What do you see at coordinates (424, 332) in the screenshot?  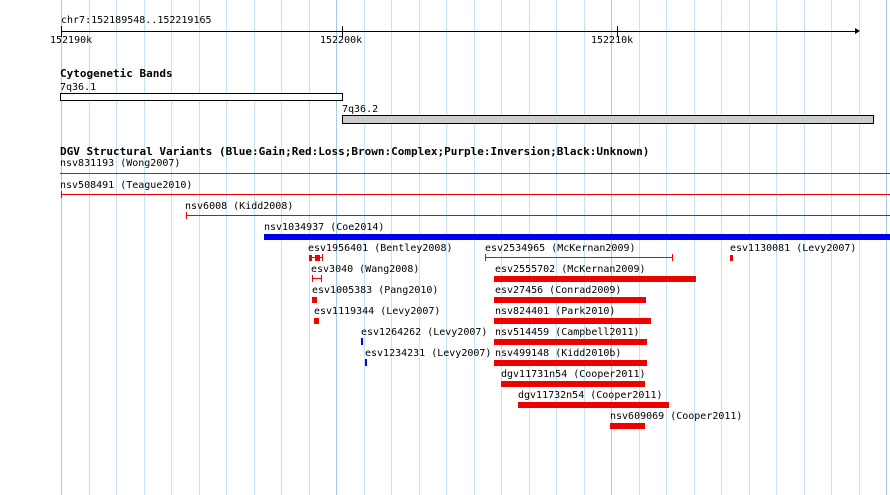 I see `variant-label: esv1264262 (Levy2007)` at bounding box center [424, 332].